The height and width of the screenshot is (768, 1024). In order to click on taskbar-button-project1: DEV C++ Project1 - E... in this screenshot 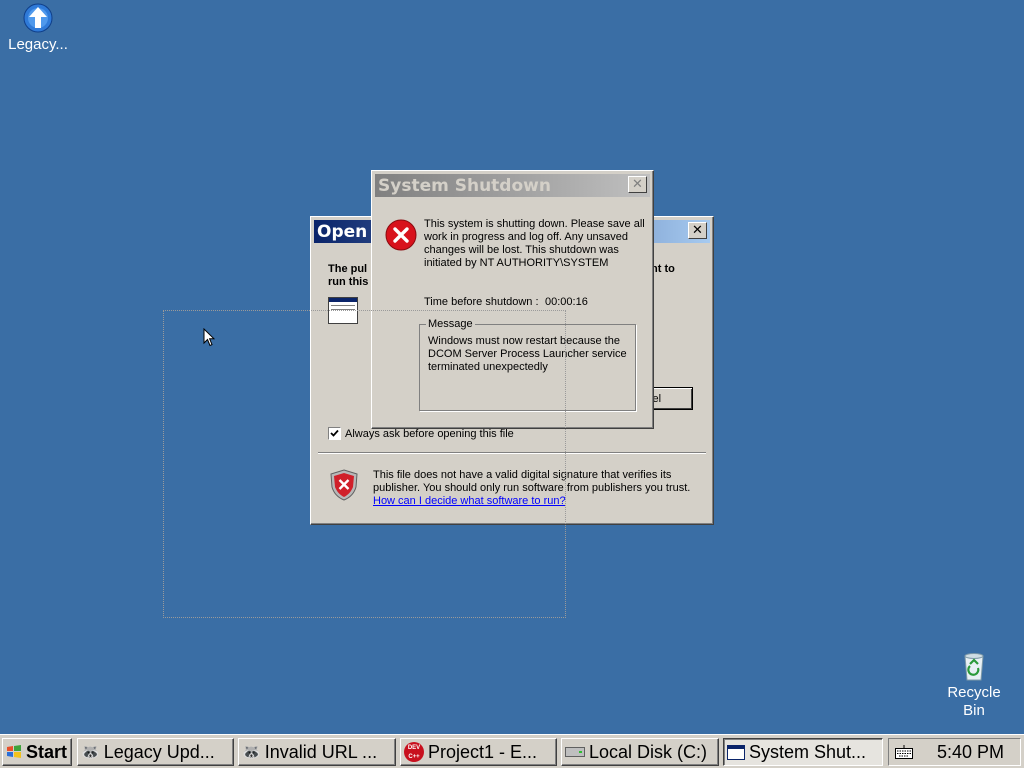, I will do `click(478, 752)`.